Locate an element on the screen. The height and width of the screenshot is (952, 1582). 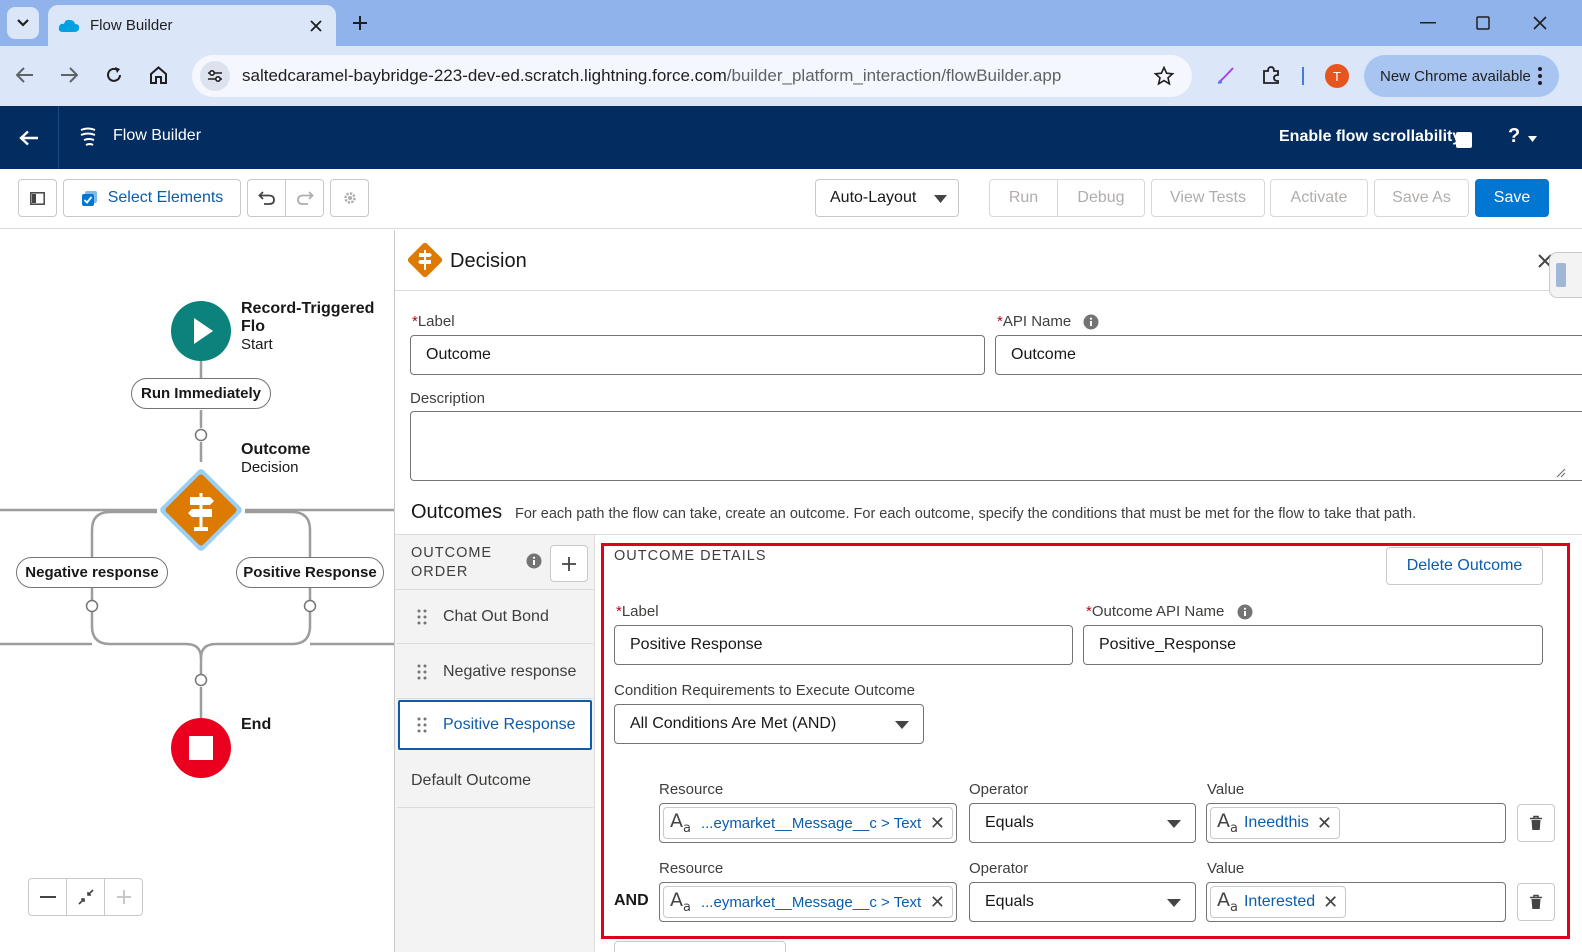
minimize-icon is located at coordinates (1428, 23).